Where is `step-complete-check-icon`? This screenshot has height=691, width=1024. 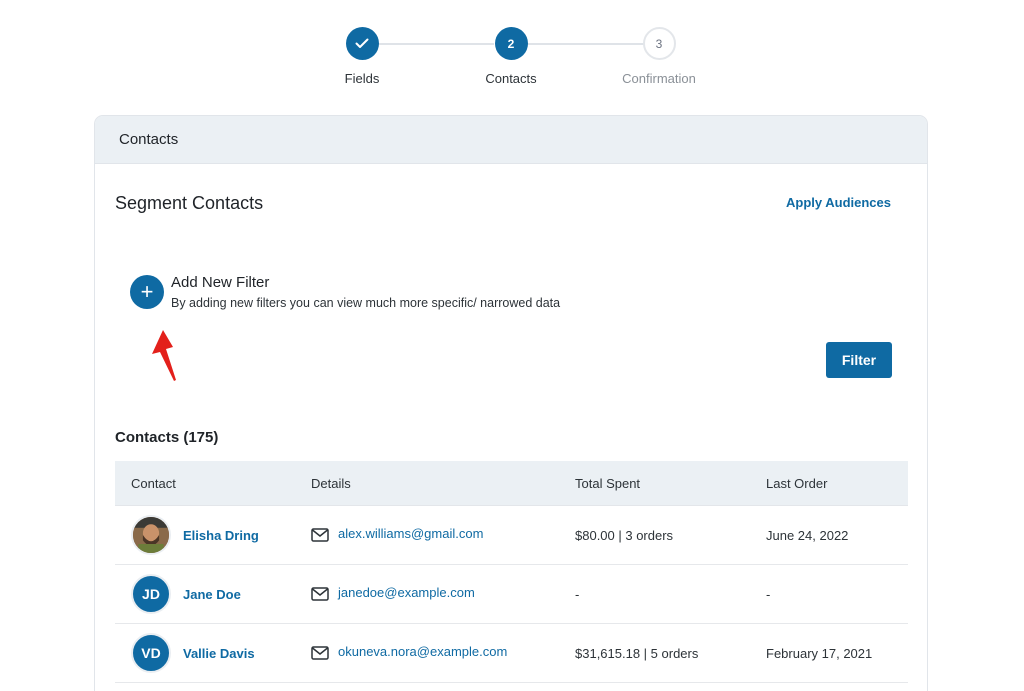
step-complete-check-icon is located at coordinates (362, 43).